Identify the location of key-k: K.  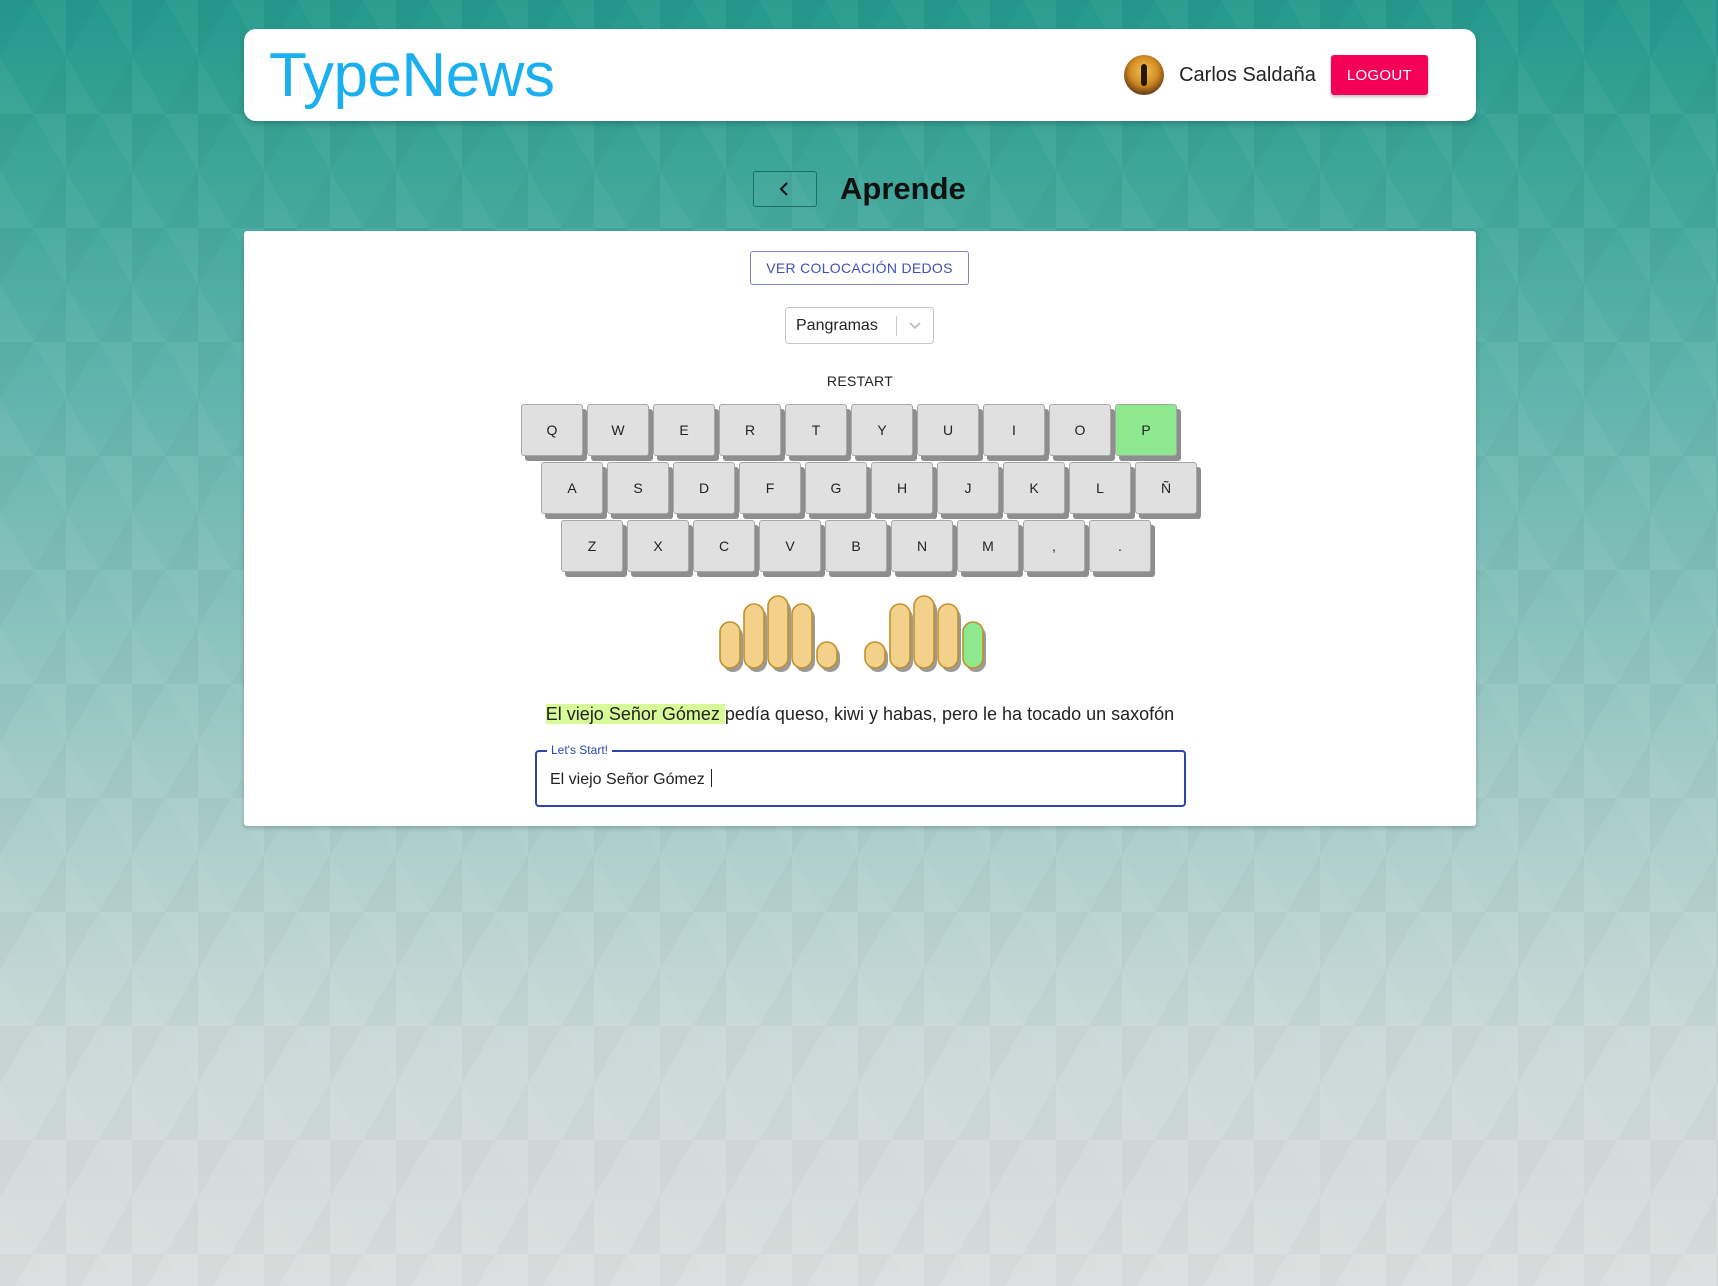
(1034, 488).